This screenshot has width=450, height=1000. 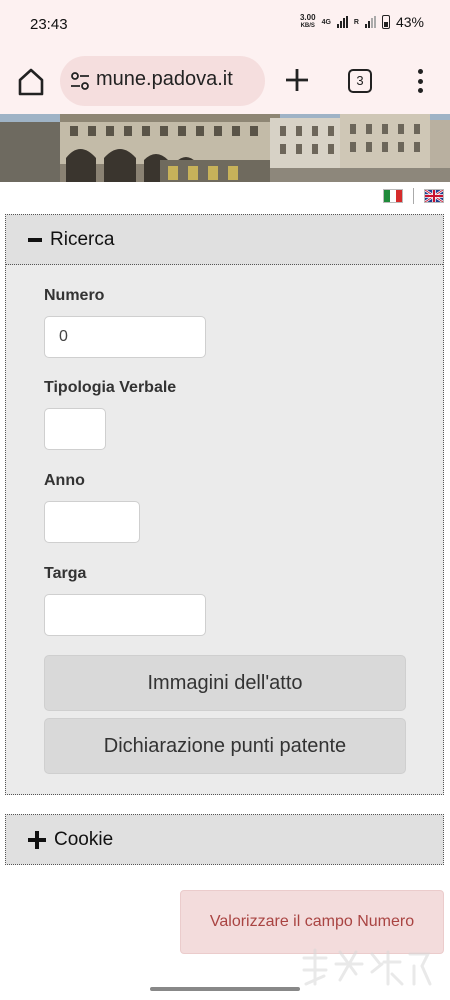 I want to click on battery-icon, so click(x=385, y=22).